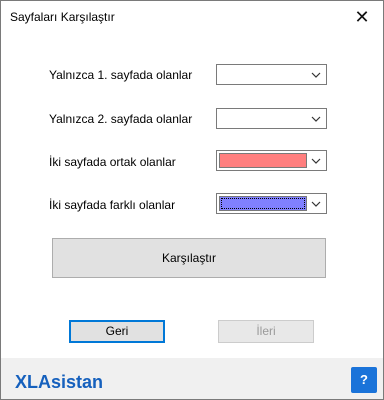  What do you see at coordinates (192, 18) in the screenshot?
I see `title-bar: Sayfaları Karşılaştır ✕` at bounding box center [192, 18].